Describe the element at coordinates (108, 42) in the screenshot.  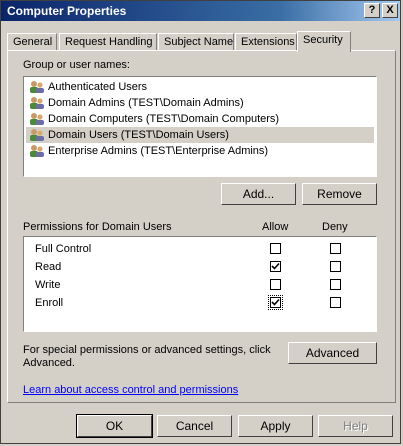
I see `tab-request-handling: Request Handling` at that location.